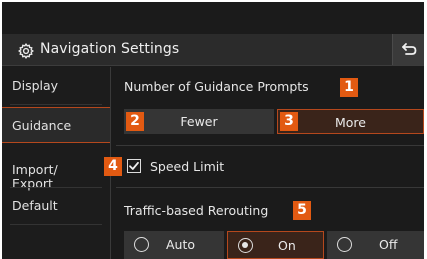  What do you see at coordinates (26, 51) in the screenshot?
I see `gear-icon` at bounding box center [26, 51].